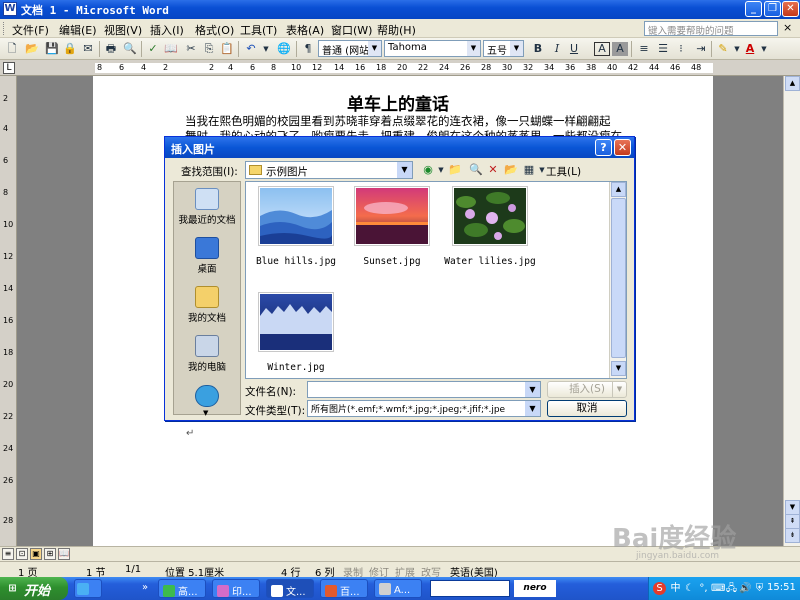 This screenshot has width=800, height=600. I want to click on menu-edit: 编辑(E), so click(78, 30).